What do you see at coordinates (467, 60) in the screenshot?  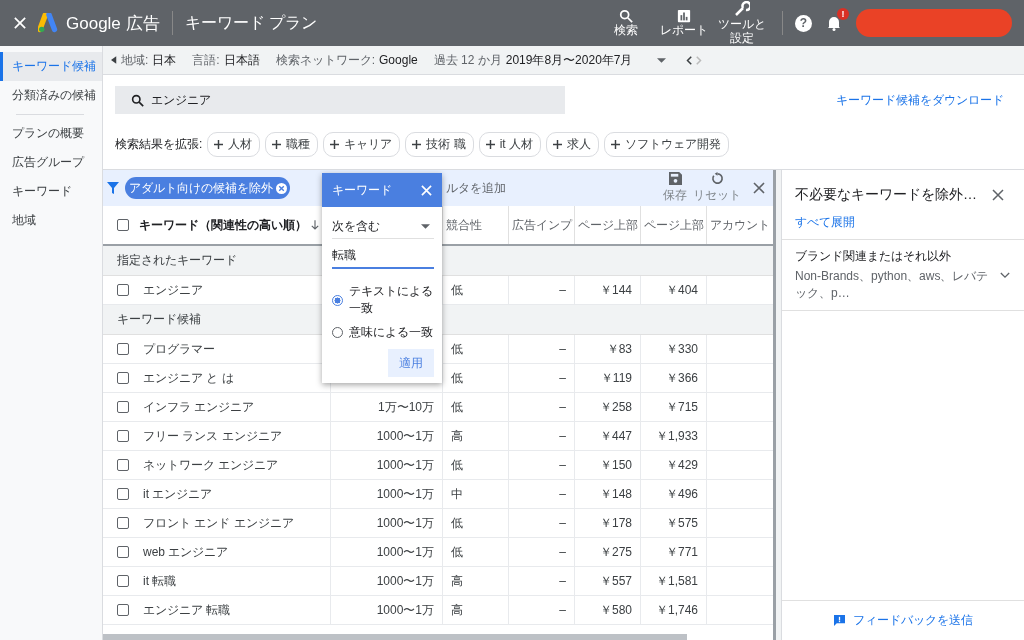 I see `period-label: 過去 12 か月` at bounding box center [467, 60].